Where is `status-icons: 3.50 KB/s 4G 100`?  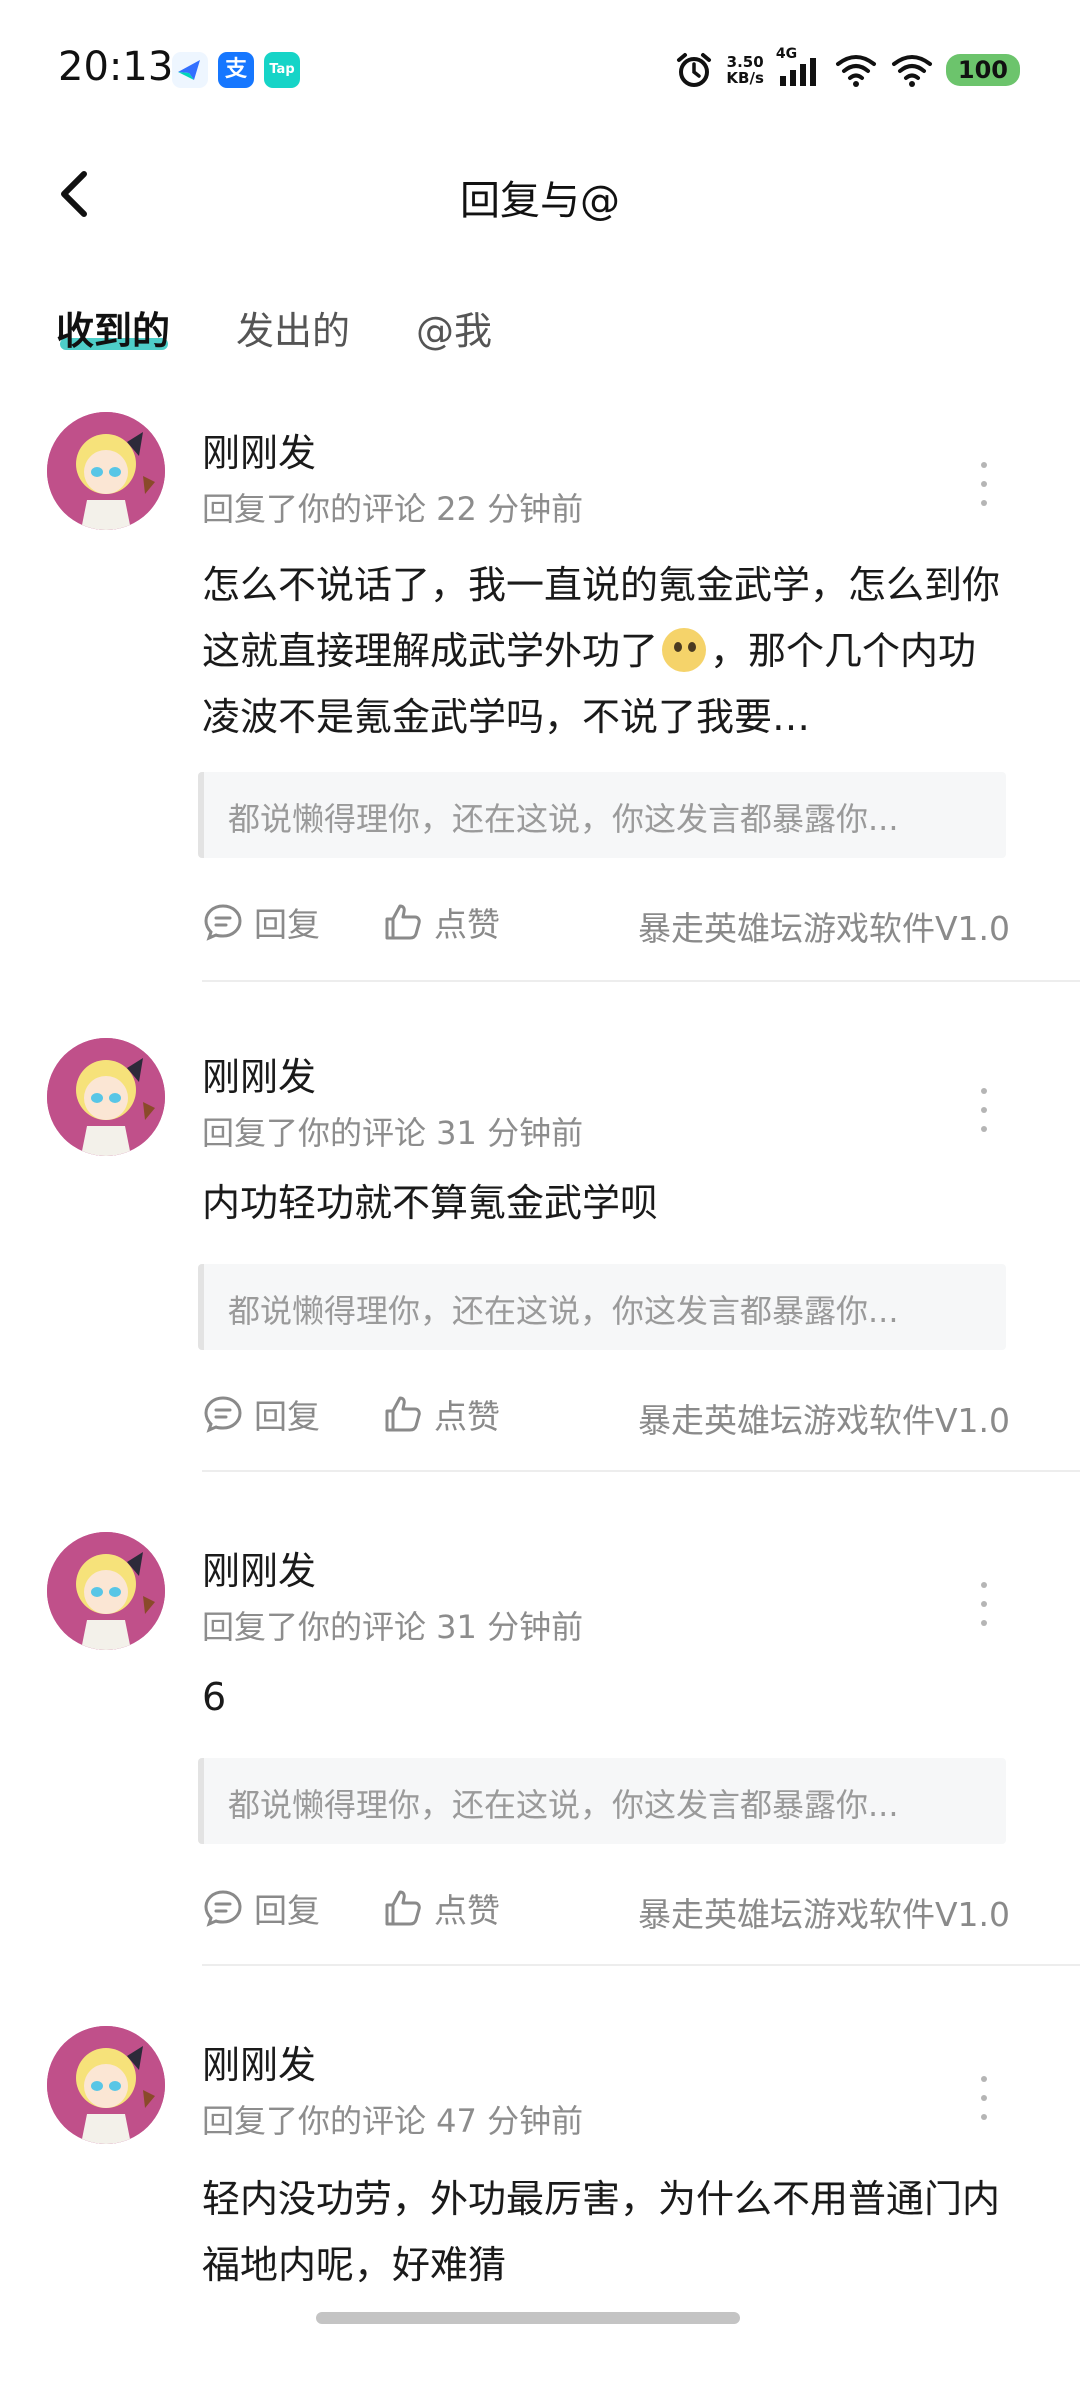
status-icons: 3.50 KB/s 4G 100 is located at coordinates (847, 69).